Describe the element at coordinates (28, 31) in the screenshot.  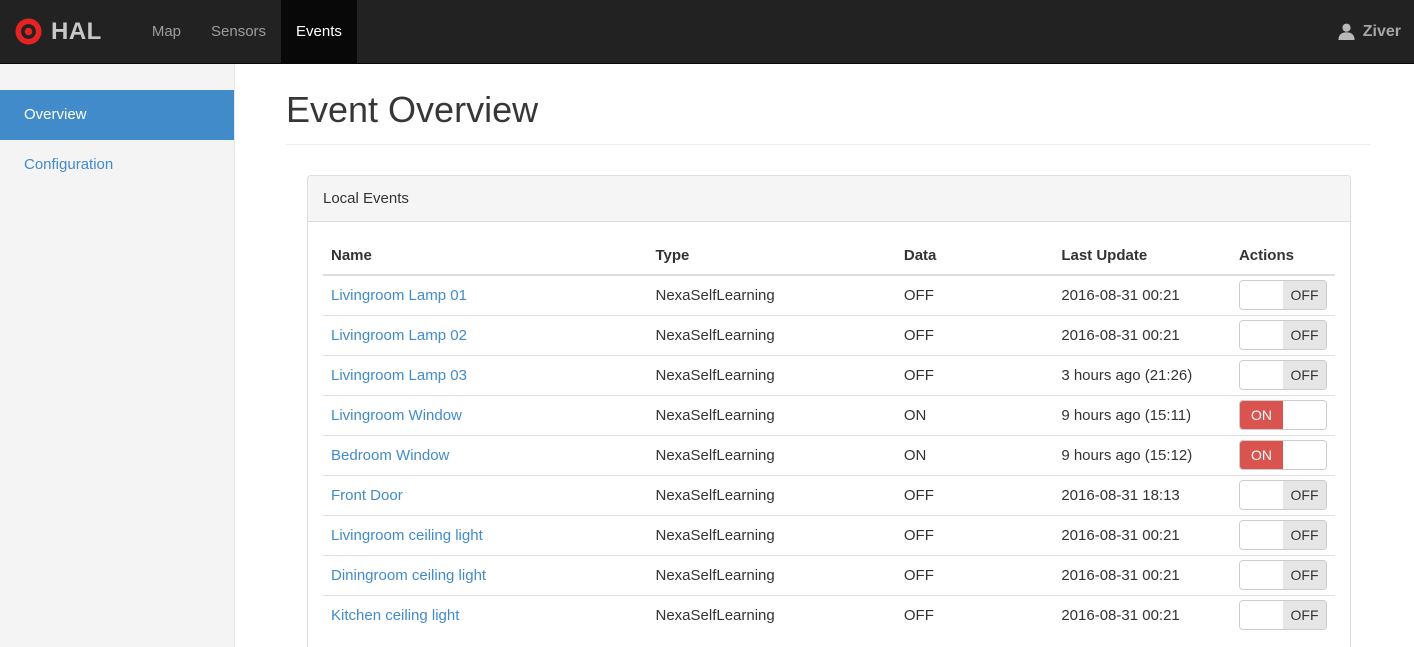
I see `hal-target-icon` at that location.